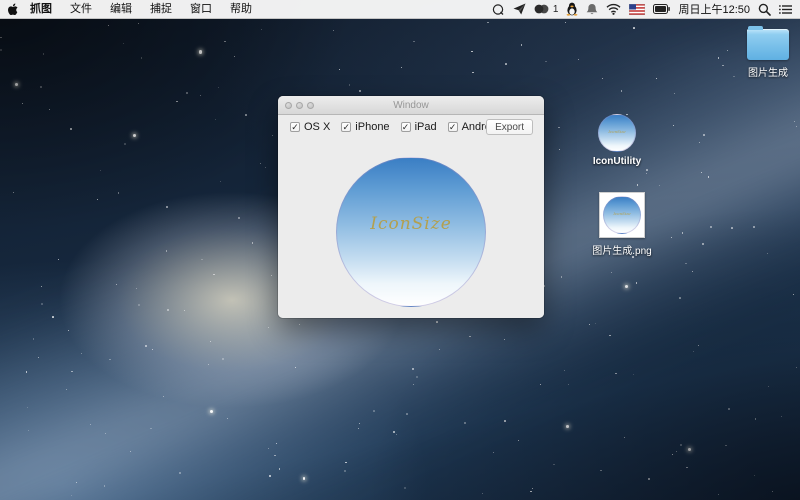 This screenshot has height=500, width=800. What do you see at coordinates (768, 43) in the screenshot?
I see `folder-icon` at bounding box center [768, 43].